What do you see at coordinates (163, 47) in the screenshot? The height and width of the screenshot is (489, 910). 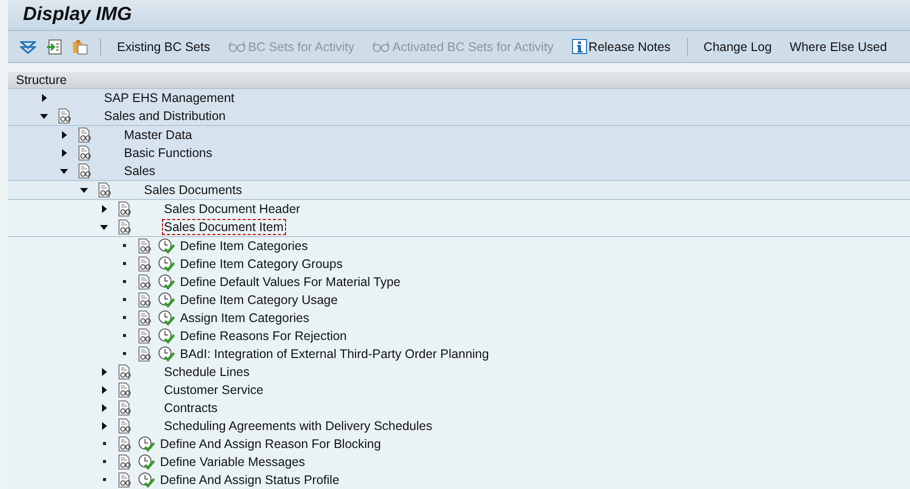 I see `toolbar-button: Existing BC Sets` at bounding box center [163, 47].